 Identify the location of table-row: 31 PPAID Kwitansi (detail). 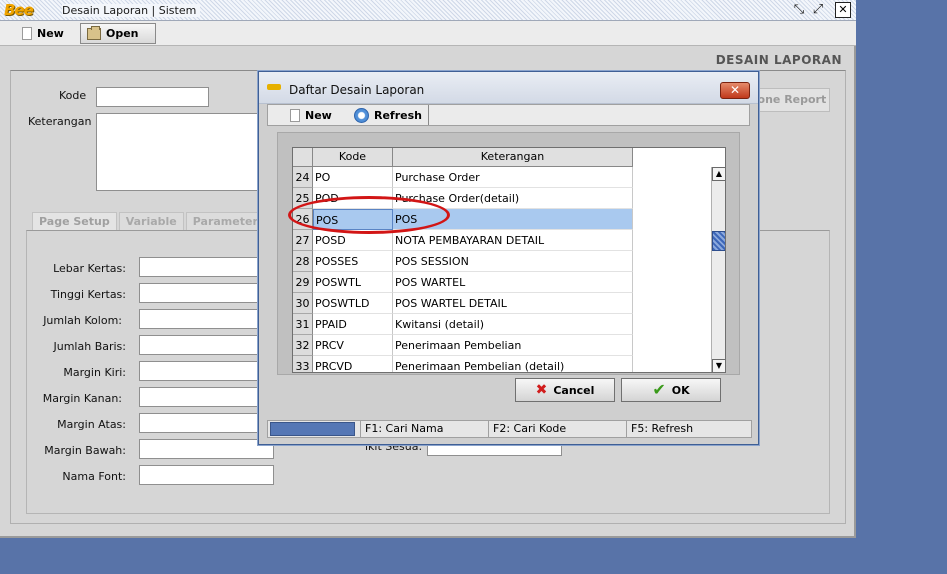
(463, 324).